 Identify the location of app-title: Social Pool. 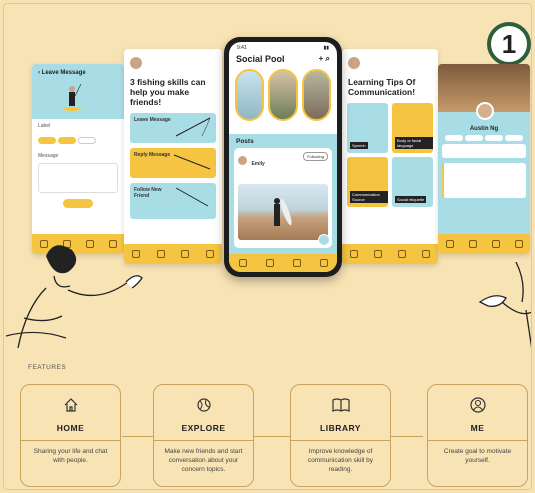
(260, 59).